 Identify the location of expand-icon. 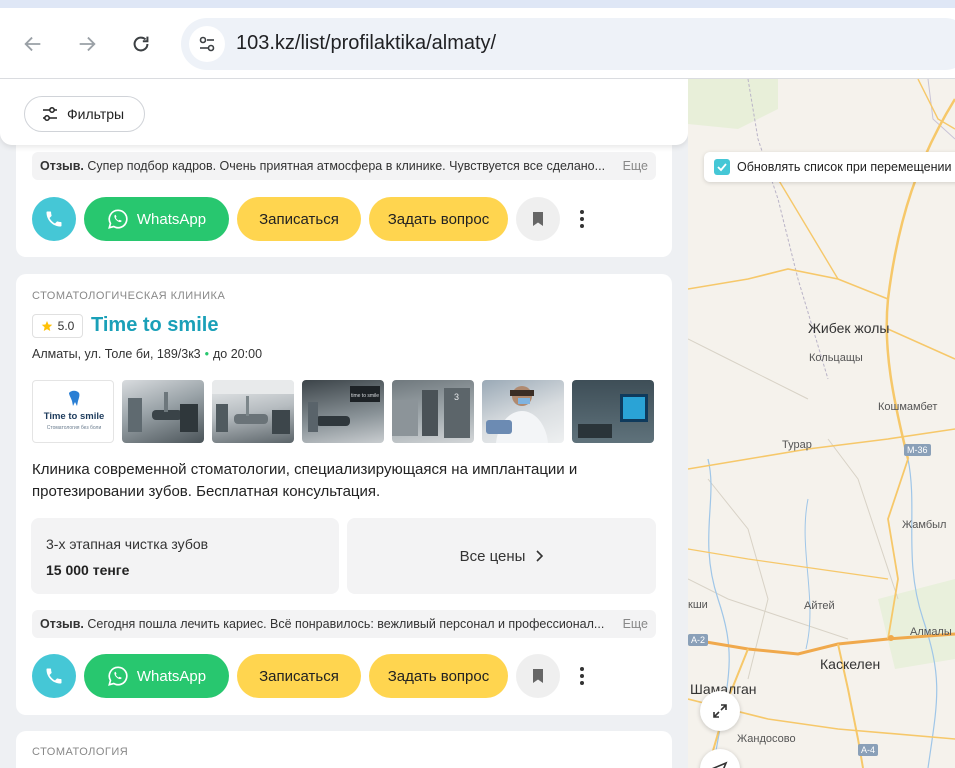
(720, 711).